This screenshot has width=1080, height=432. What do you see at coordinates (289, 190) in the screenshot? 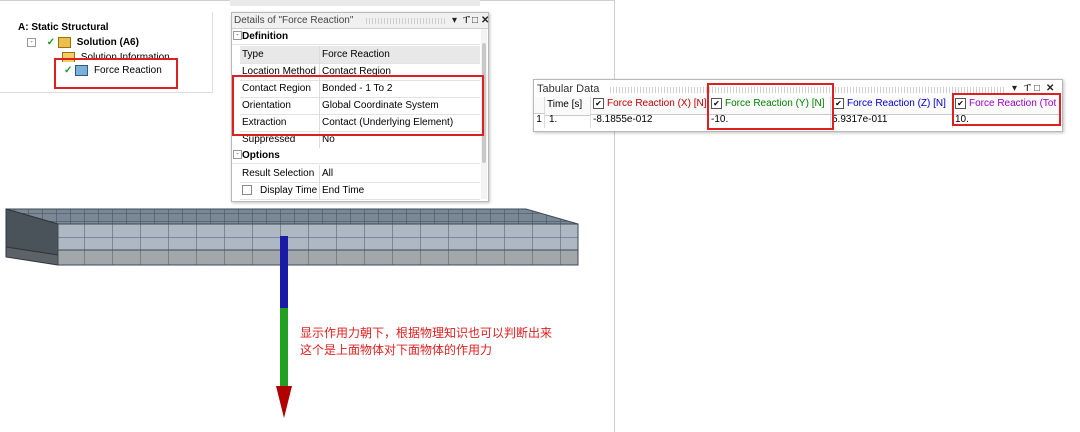
I see `display-time-label: Display Time` at bounding box center [289, 190].